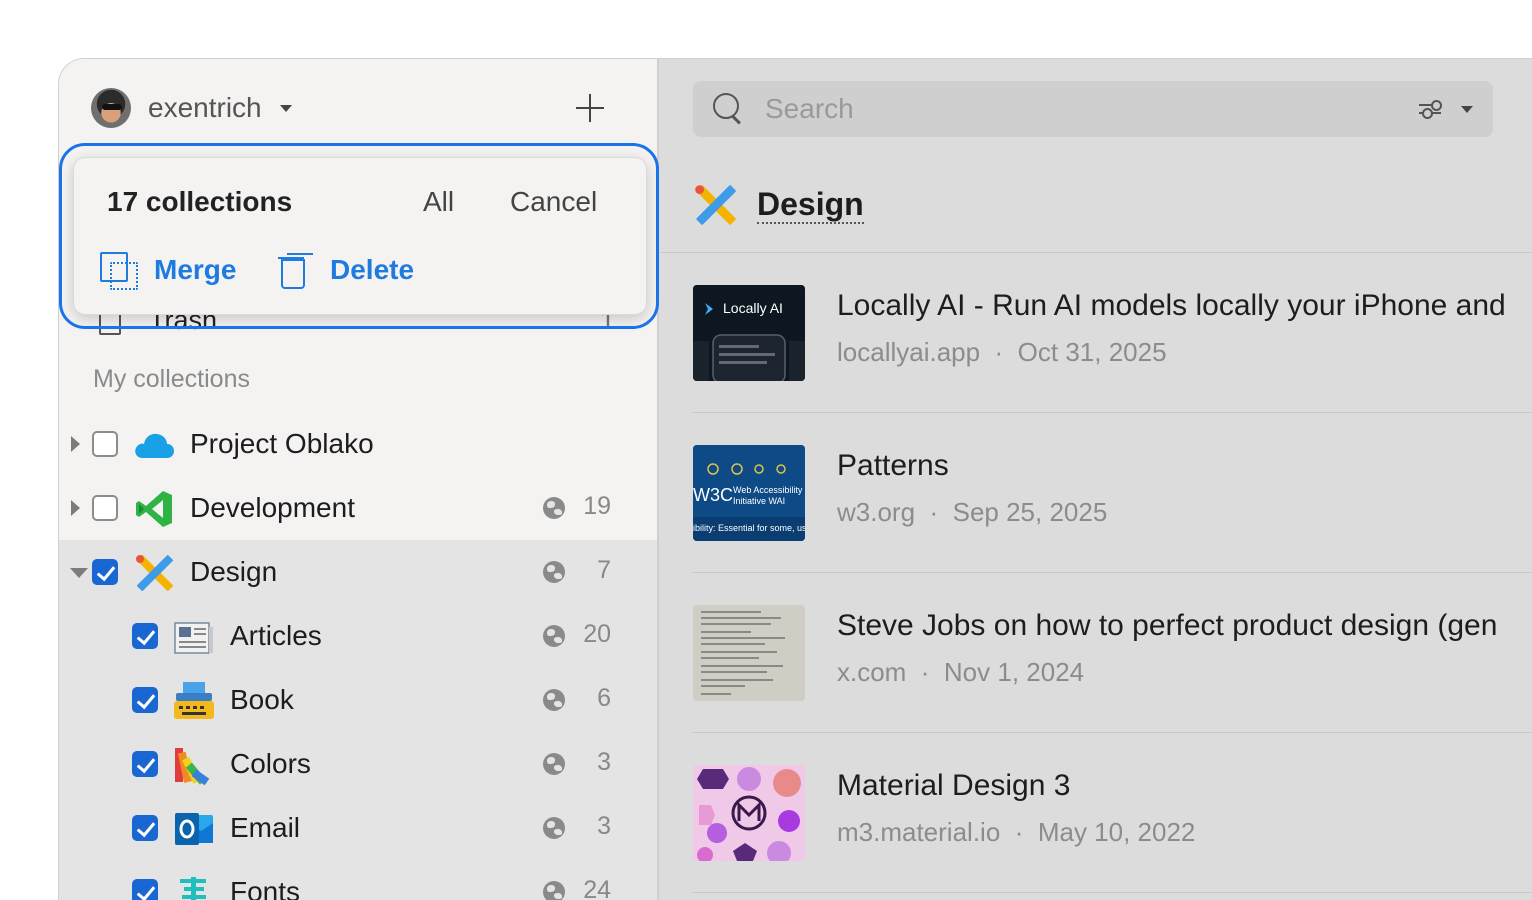  I want to click on collection-label: Fonts, so click(265, 888).